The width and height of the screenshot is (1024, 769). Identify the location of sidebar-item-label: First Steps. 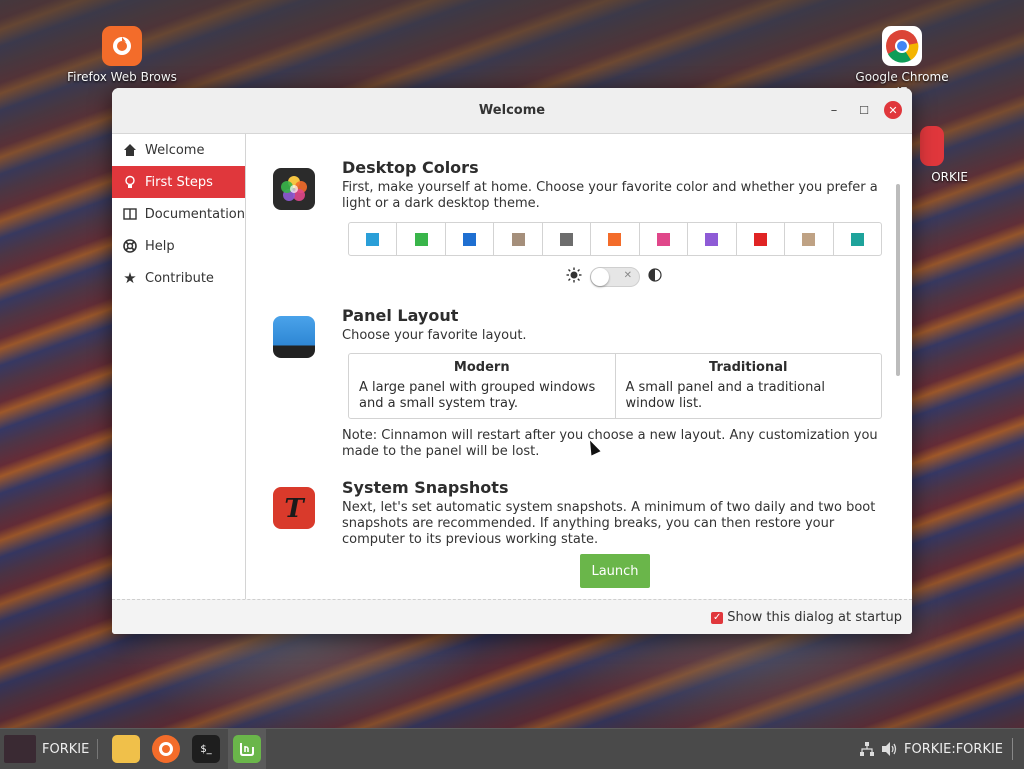
(179, 182).